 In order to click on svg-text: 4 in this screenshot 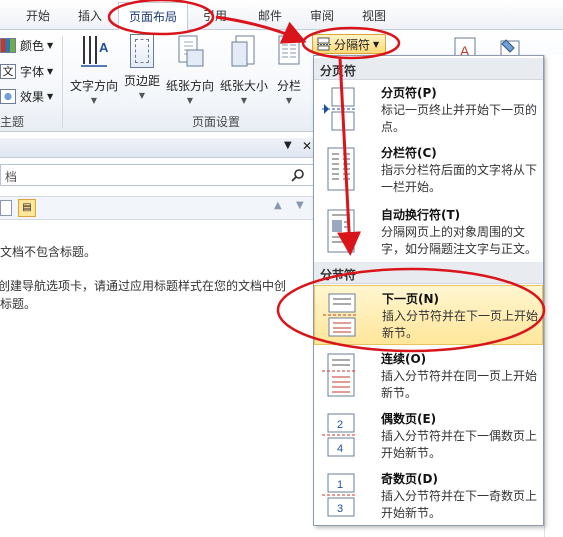, I will do `click(340, 449)`.